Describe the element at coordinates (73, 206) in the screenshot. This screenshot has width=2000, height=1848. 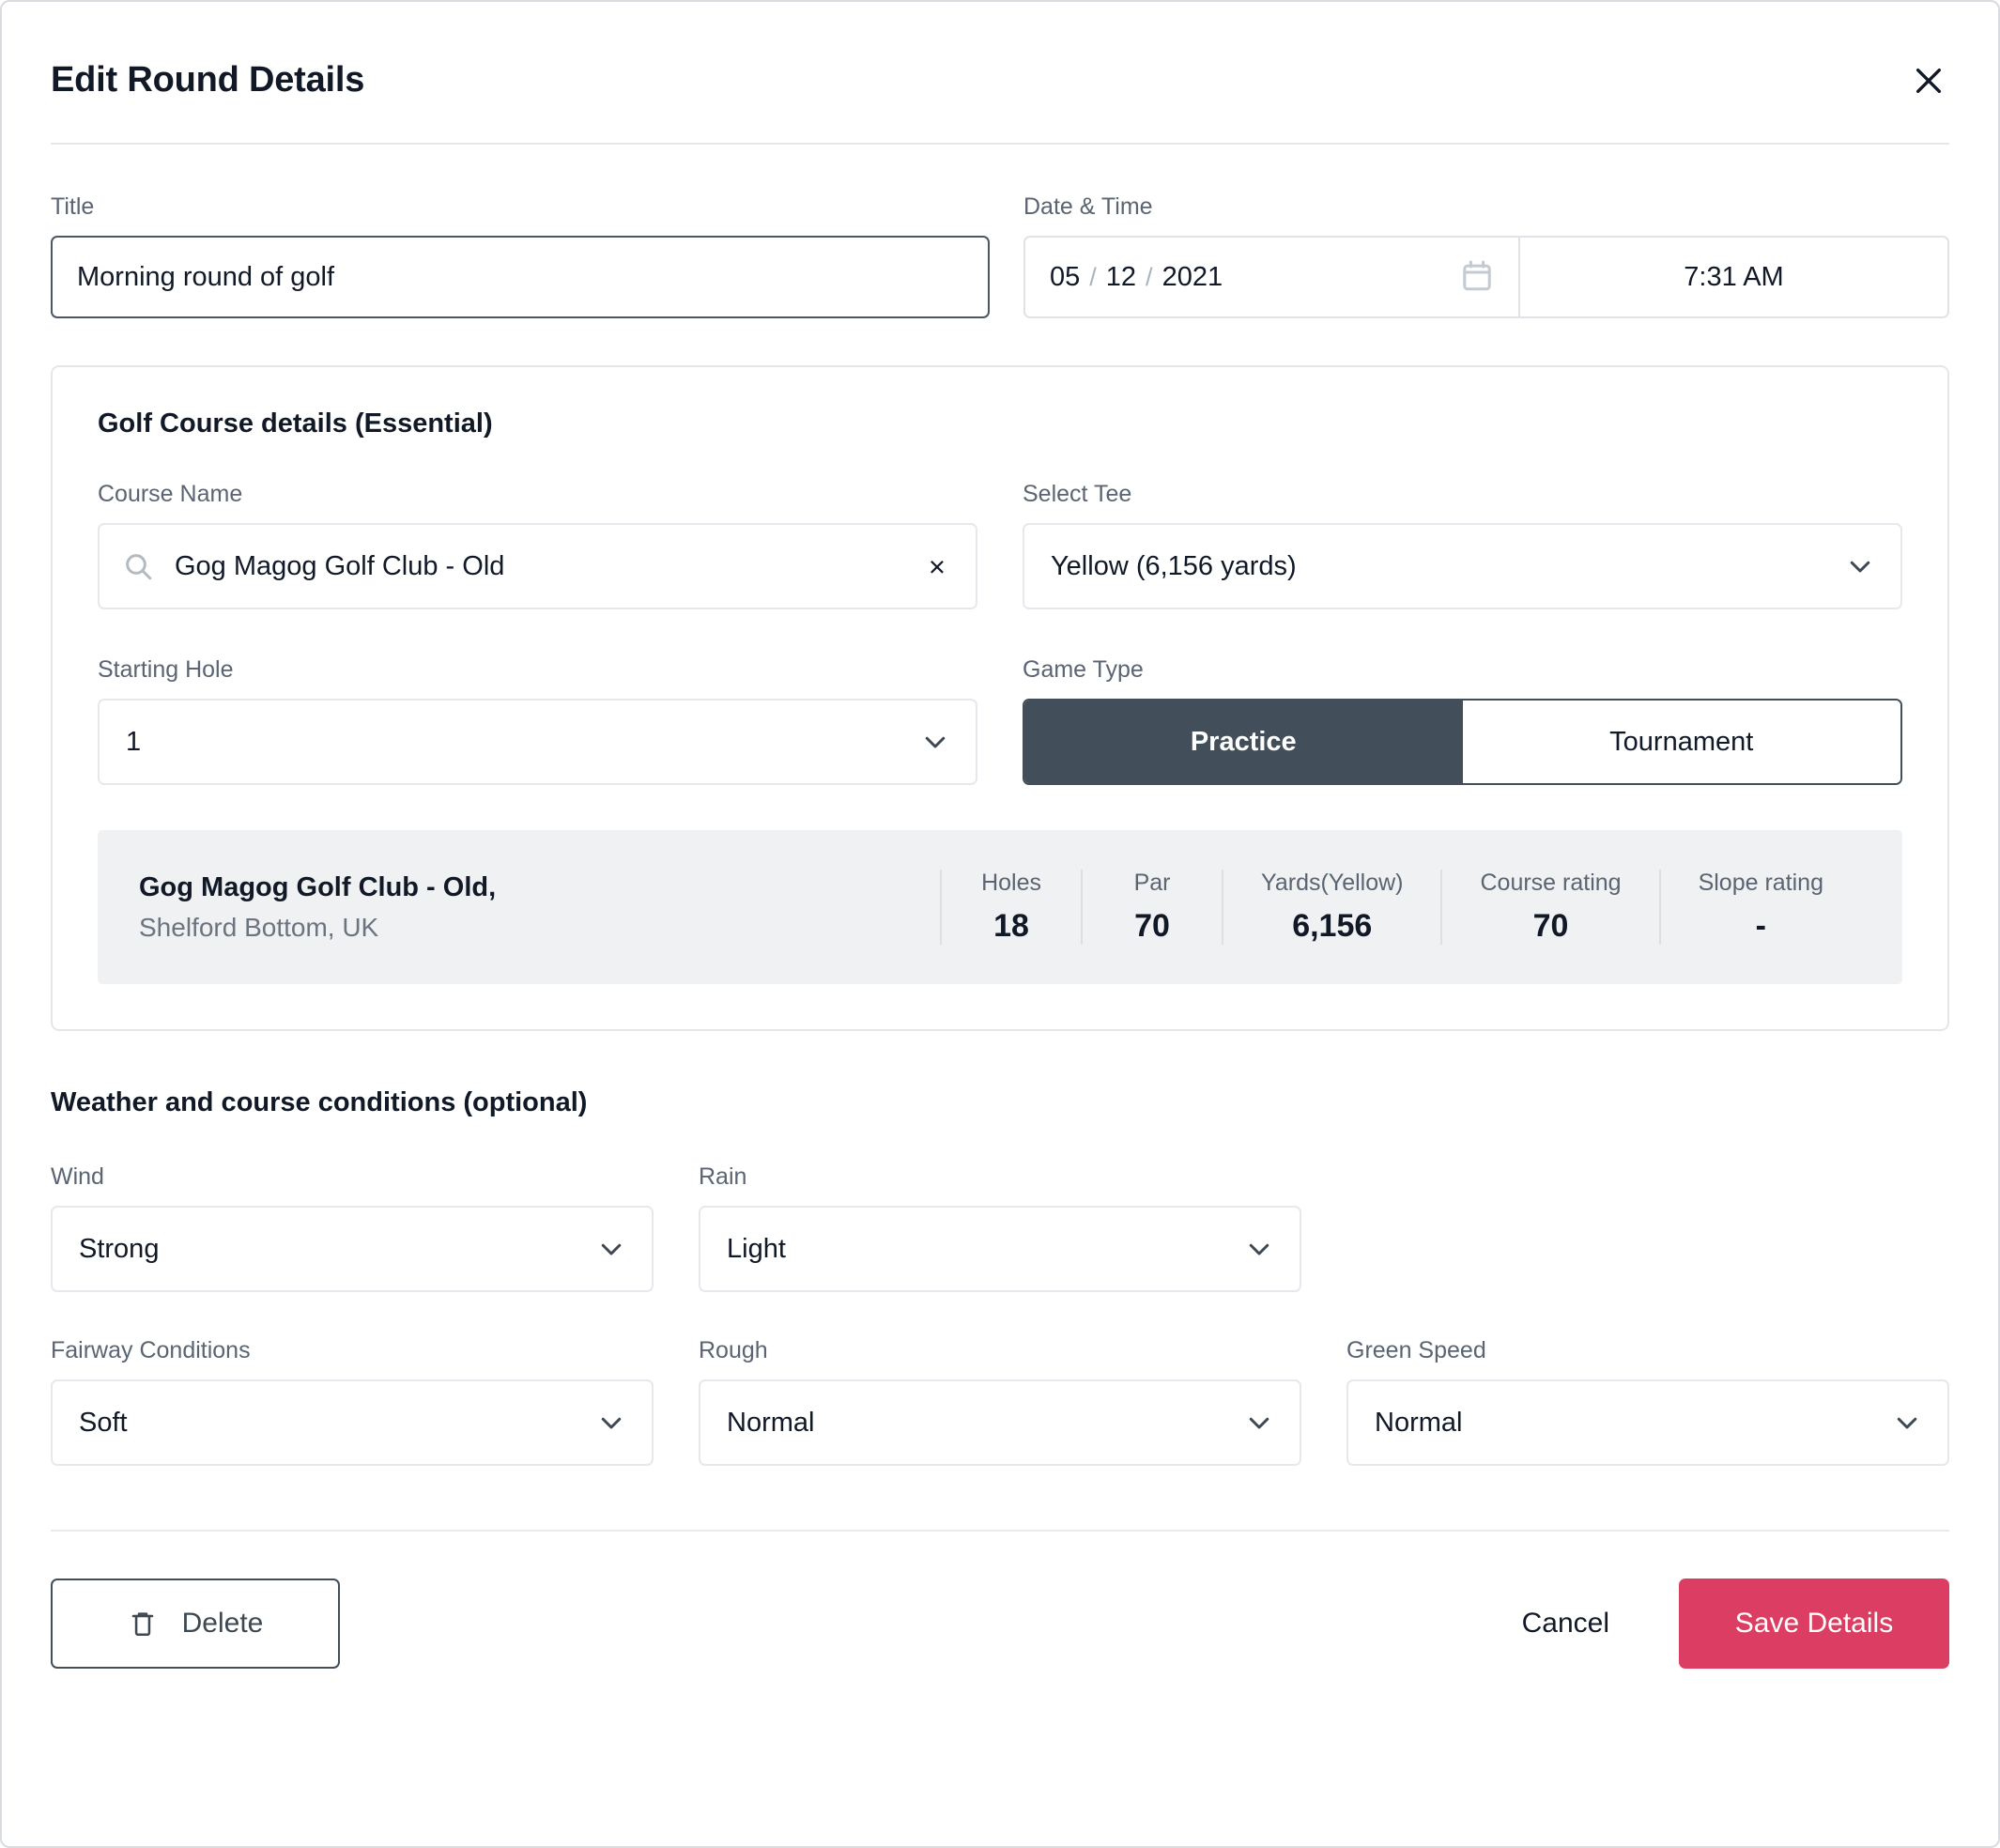
I see `title-label: Title` at that location.